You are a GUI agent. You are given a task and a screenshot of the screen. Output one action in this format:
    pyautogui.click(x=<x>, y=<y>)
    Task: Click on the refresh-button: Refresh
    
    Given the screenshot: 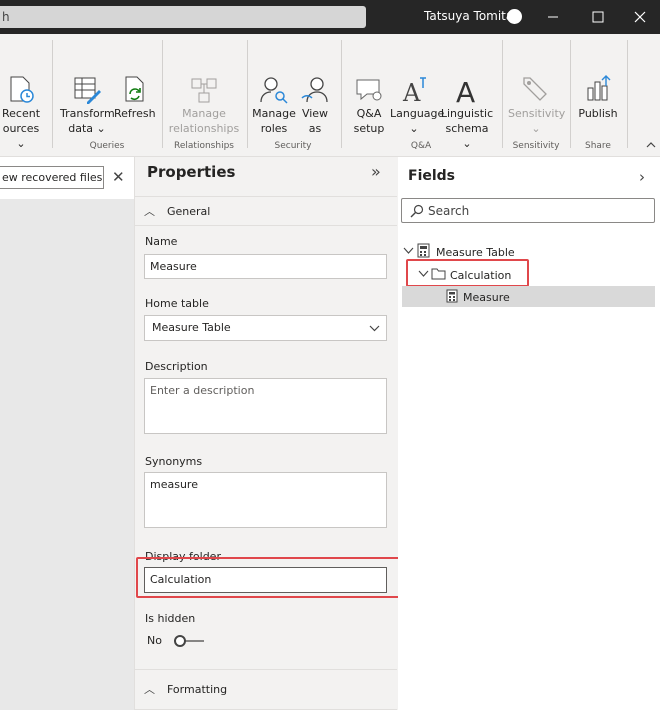 What is the action you would take?
    pyautogui.click(x=135, y=97)
    